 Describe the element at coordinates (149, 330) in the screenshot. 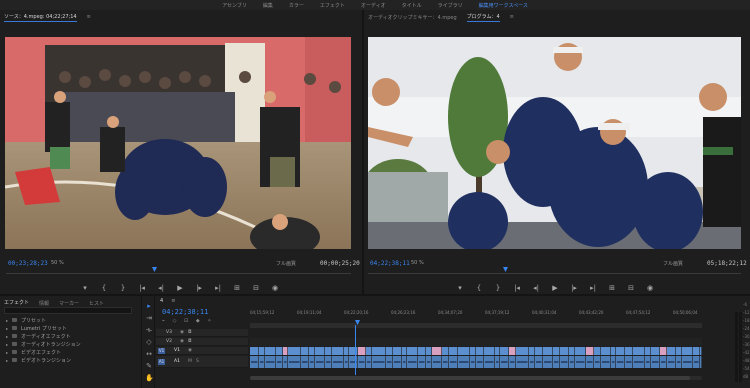

I see `ripple-edit-tool-icon: ⟛` at that location.